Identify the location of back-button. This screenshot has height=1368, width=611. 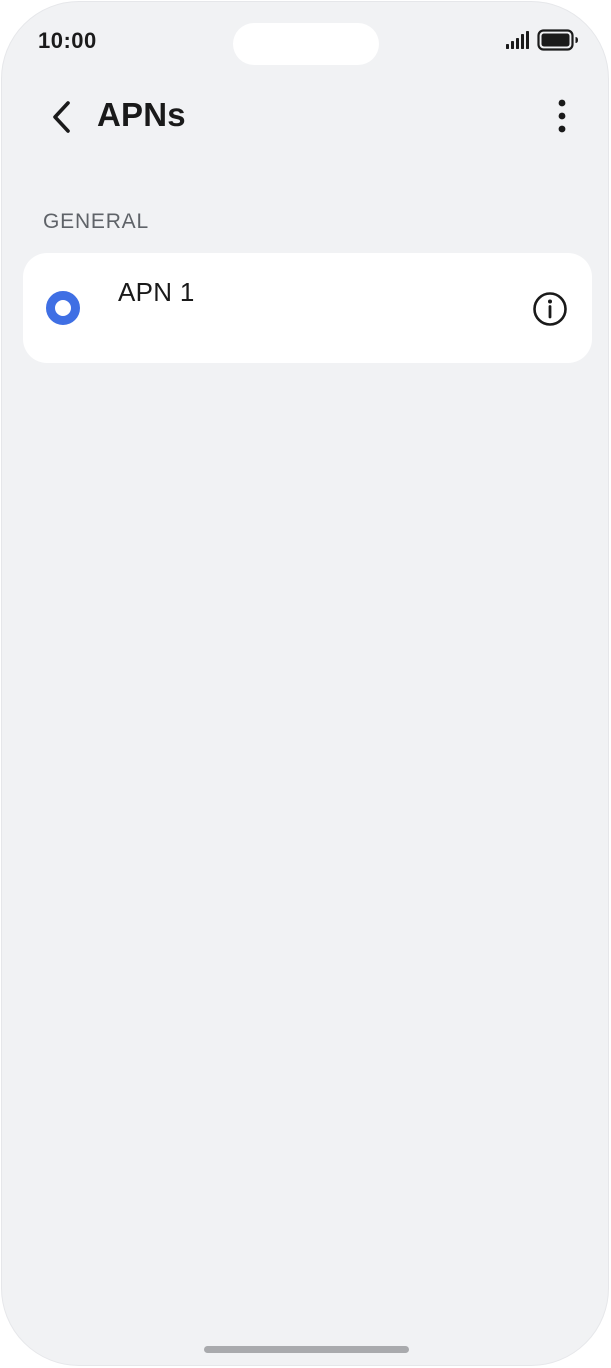
(62, 117).